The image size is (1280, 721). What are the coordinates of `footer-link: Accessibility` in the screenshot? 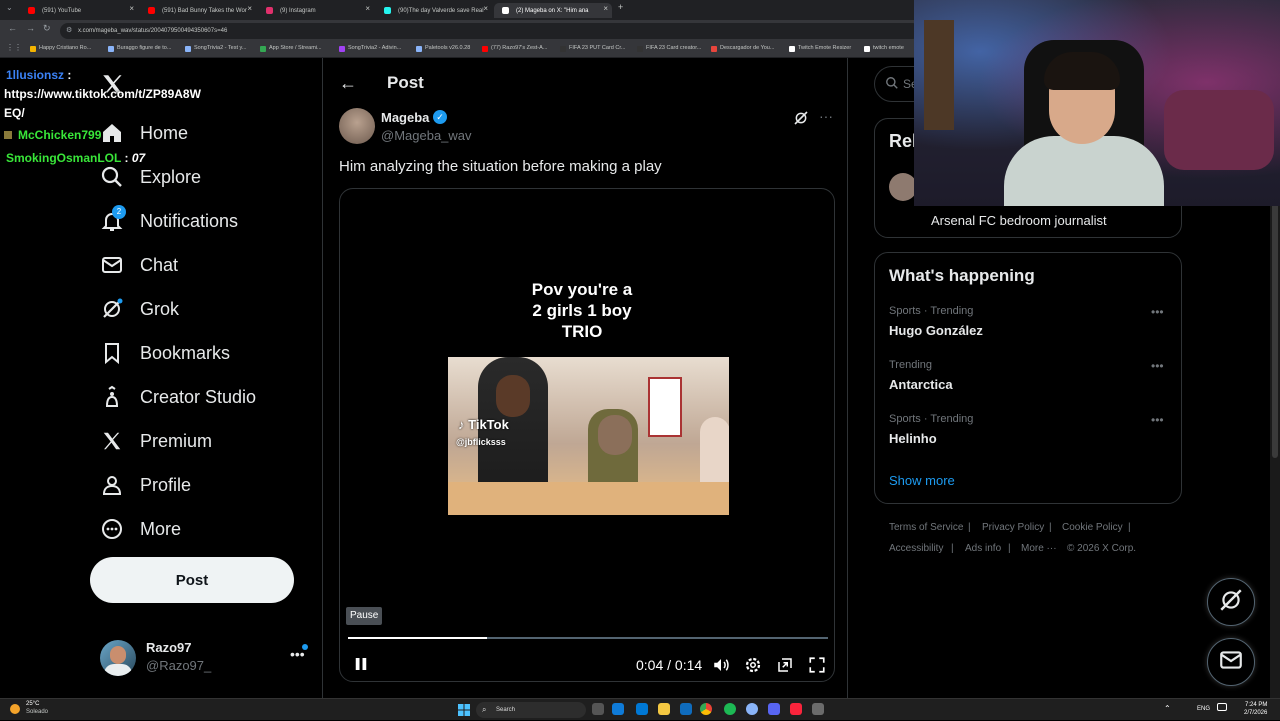 It's located at (916, 548).